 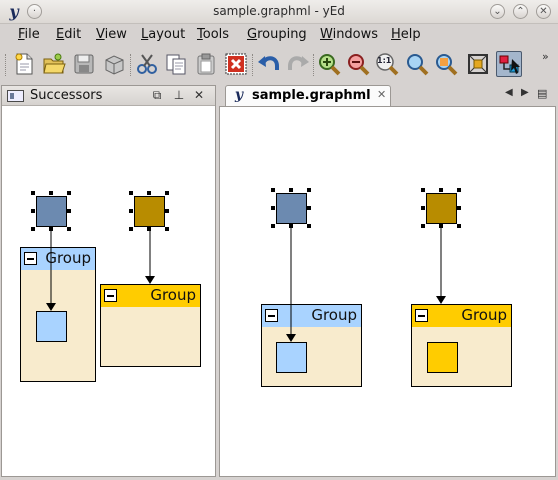 I want to click on cut-button, so click(x=147, y=64).